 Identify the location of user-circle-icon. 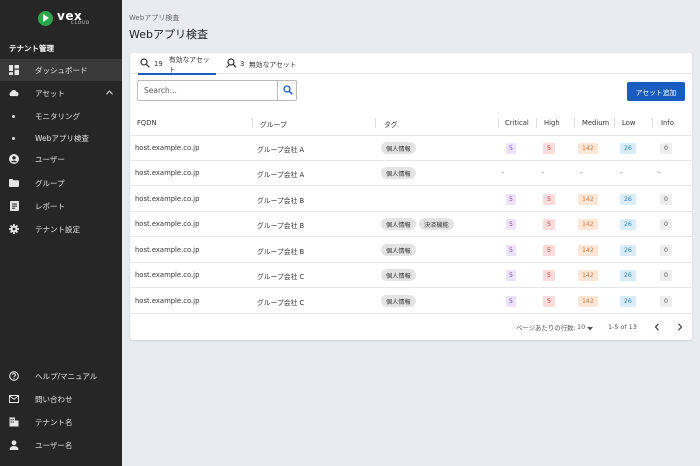
(14, 159).